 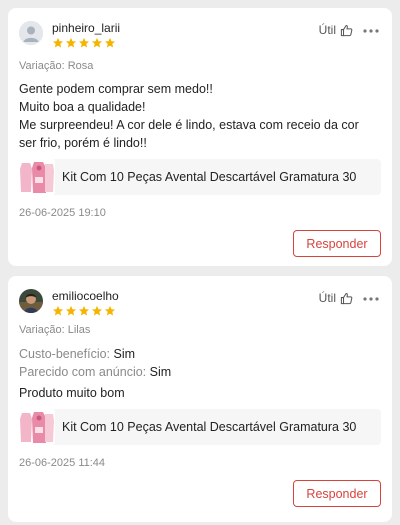 What do you see at coordinates (62, 213) in the screenshot?
I see `review-date: 26-06-2025 19:10` at bounding box center [62, 213].